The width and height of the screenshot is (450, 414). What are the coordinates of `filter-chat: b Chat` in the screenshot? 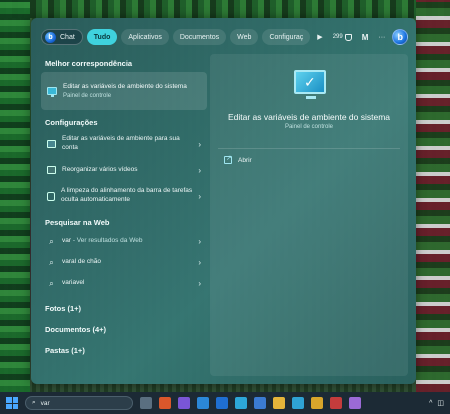 It's located at (62, 37).